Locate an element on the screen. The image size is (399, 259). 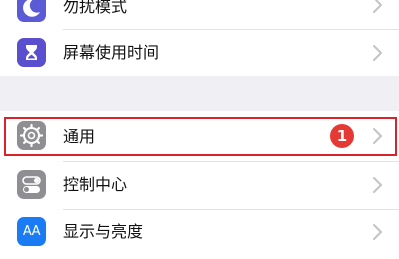
hourglass-icon is located at coordinates (31, 52).